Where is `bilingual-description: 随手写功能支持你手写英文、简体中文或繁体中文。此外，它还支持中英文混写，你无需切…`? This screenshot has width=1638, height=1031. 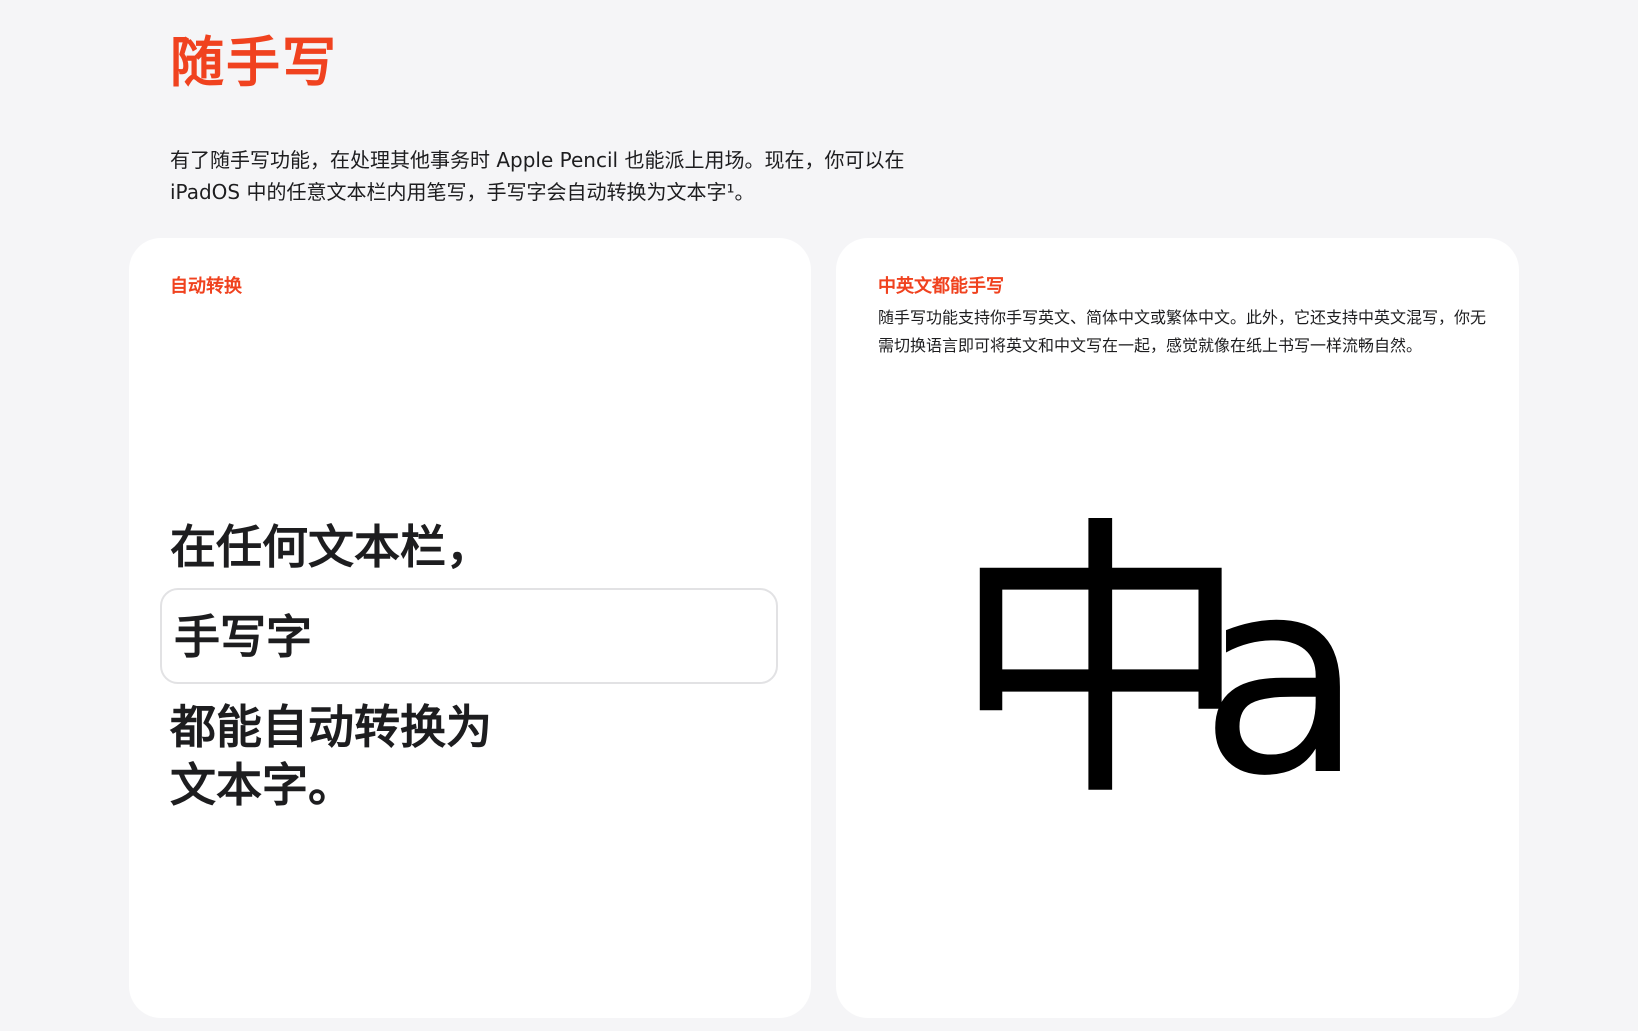
bilingual-description: 随手写功能支持你手写英文、简体中文或繁体中文。此外，它还支持中英文混写，你无需切… is located at coordinates (1182, 331).